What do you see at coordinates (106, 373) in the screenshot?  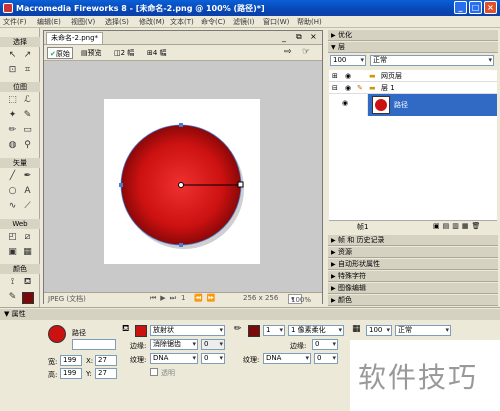 I see `y-field: 27` at bounding box center [106, 373].